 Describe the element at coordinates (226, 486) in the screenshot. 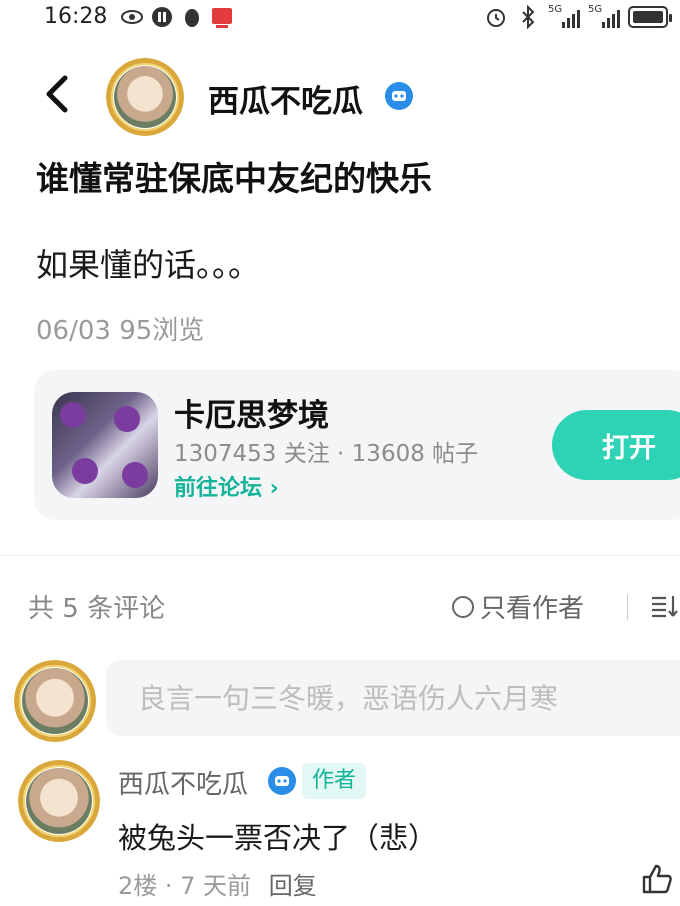

I see `go-to-forum-link: 前往论坛 ›` at that location.